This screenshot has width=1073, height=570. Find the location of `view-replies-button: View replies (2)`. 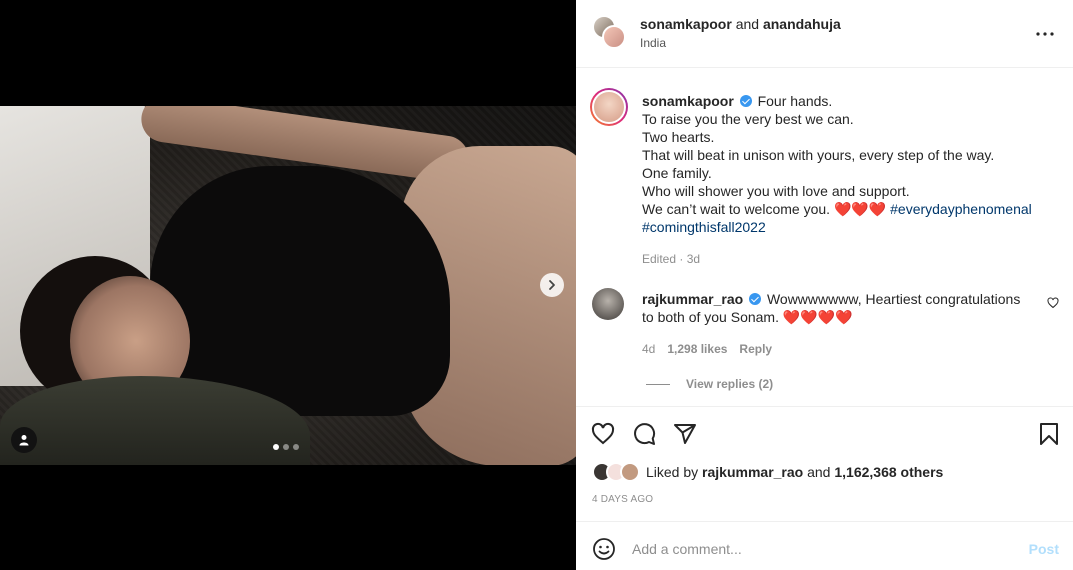

view-replies-button: View replies (2) is located at coordinates (709, 384).